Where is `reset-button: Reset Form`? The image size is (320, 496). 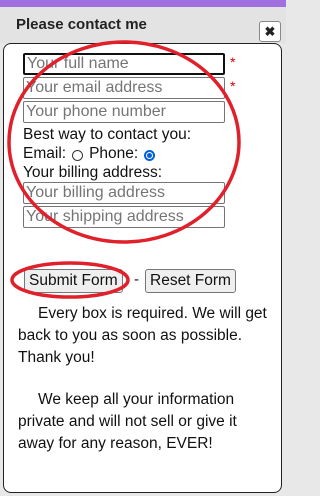
reset-button: Reset Form is located at coordinates (190, 281).